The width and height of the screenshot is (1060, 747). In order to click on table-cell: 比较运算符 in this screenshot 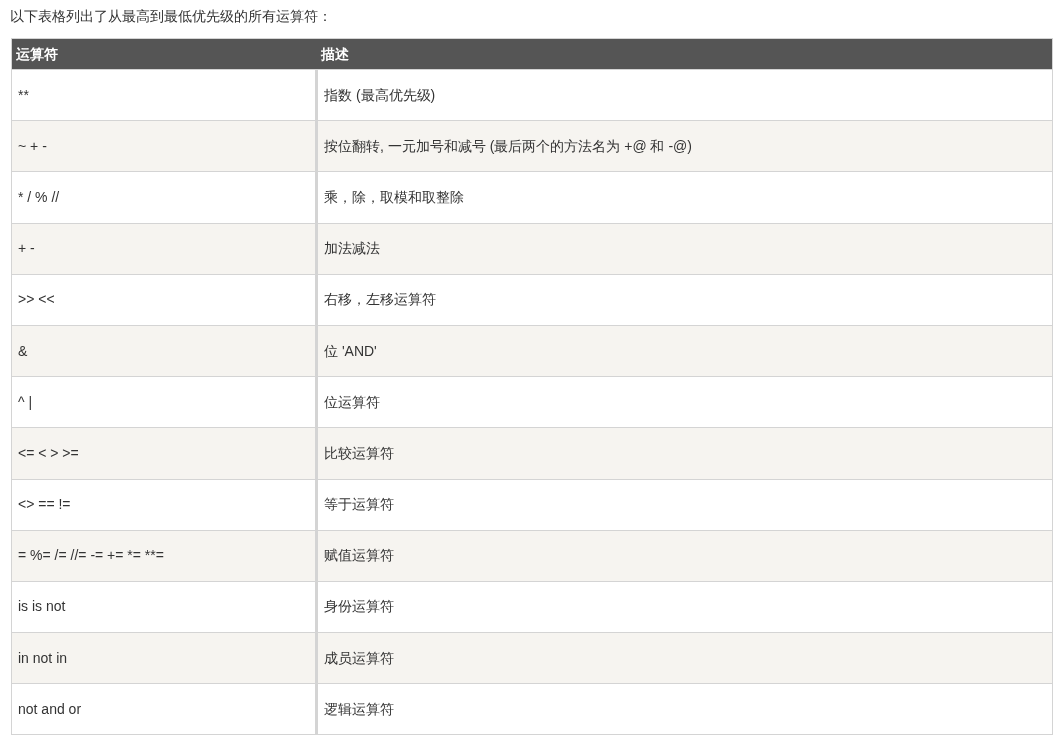, I will do `click(684, 453)`.